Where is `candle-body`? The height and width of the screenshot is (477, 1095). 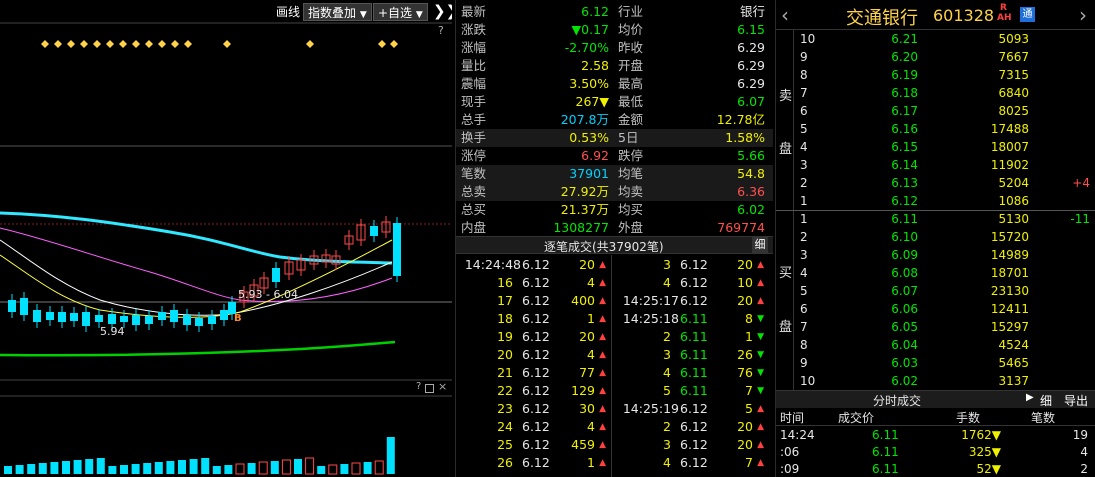 candle-body is located at coordinates (112, 319).